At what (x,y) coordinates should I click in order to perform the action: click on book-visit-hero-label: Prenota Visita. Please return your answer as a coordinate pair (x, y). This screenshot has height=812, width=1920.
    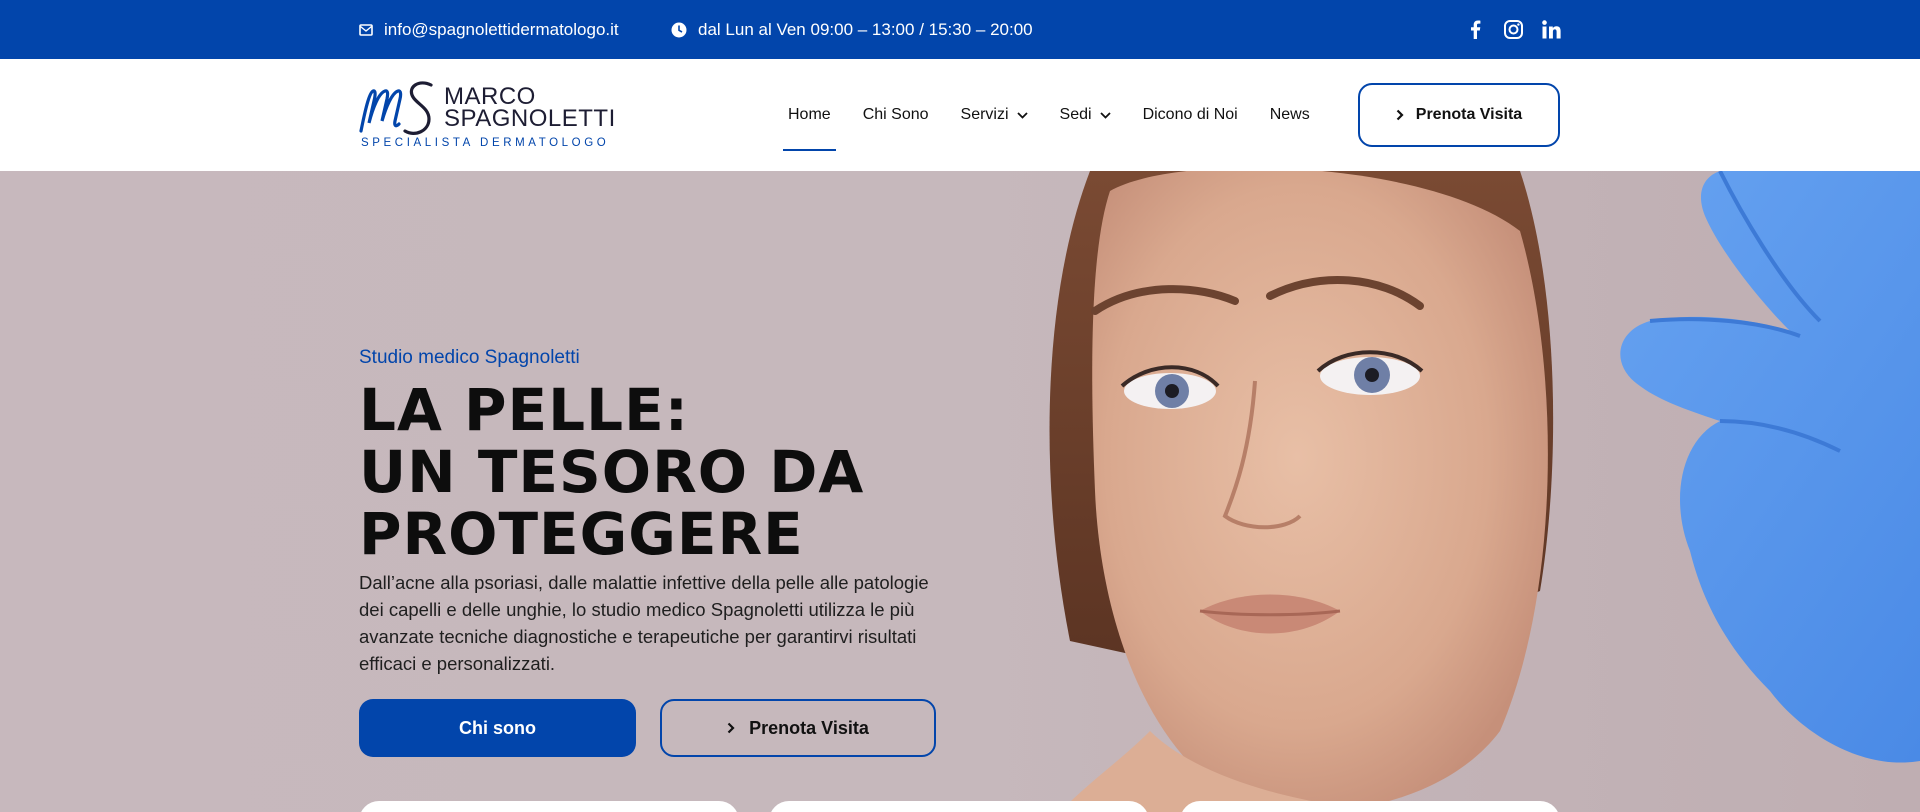
    Looking at the image, I should click on (809, 727).